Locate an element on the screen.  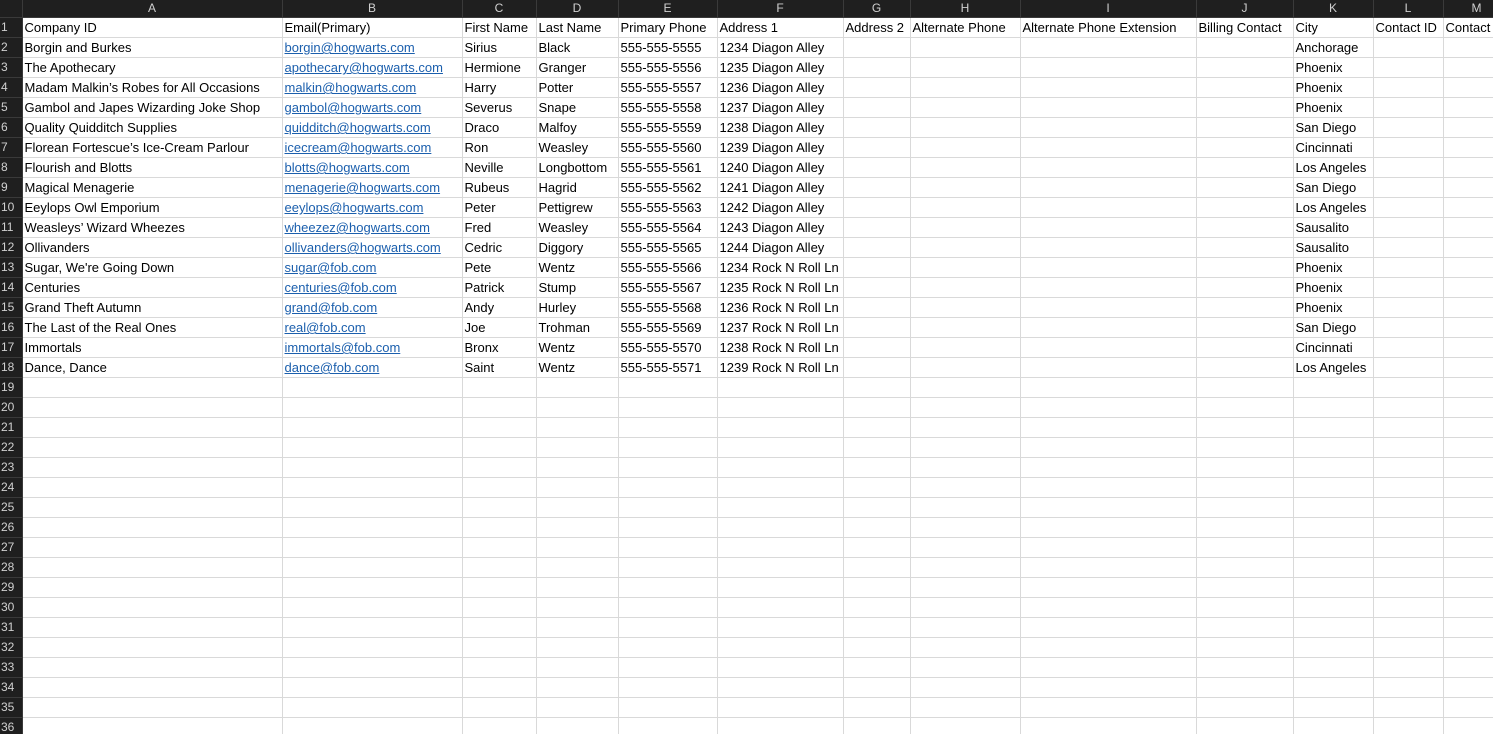
cell-g6 is located at coordinates (877, 127).